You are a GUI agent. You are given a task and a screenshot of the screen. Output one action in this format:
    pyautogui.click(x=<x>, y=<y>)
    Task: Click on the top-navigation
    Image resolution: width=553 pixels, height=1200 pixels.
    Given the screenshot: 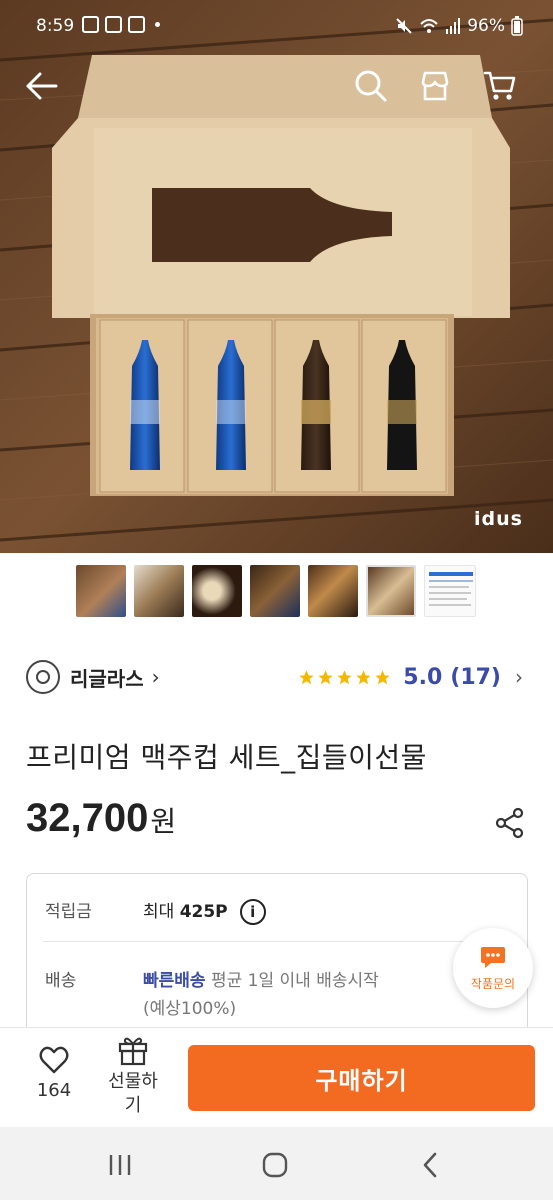 What is the action you would take?
    pyautogui.click(x=276, y=86)
    